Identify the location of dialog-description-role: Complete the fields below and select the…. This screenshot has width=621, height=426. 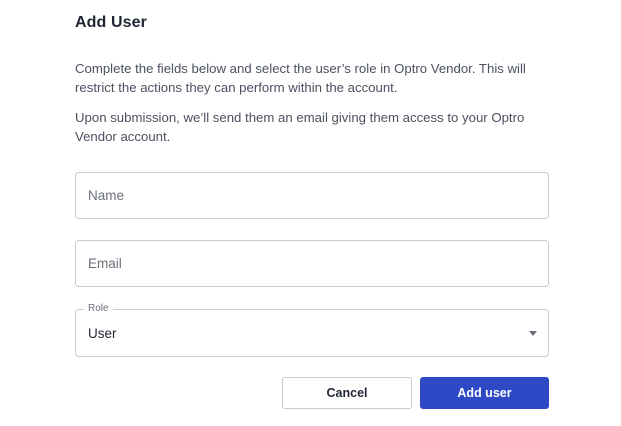
(300, 78).